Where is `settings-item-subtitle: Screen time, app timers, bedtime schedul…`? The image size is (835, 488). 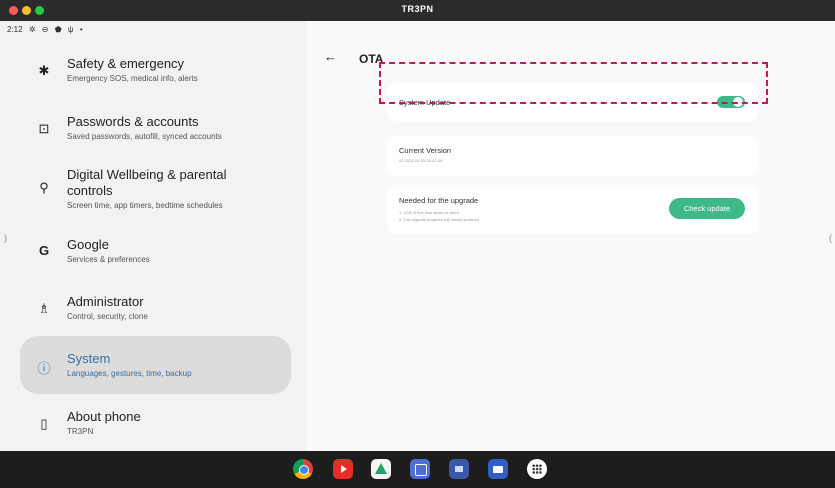 settings-item-subtitle: Screen time, app timers, bedtime schedul… is located at coordinates (145, 205).